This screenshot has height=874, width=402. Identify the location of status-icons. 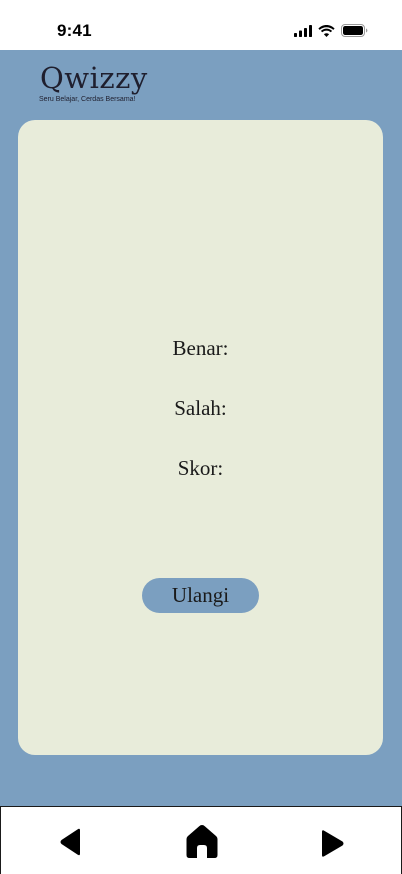
(331, 30).